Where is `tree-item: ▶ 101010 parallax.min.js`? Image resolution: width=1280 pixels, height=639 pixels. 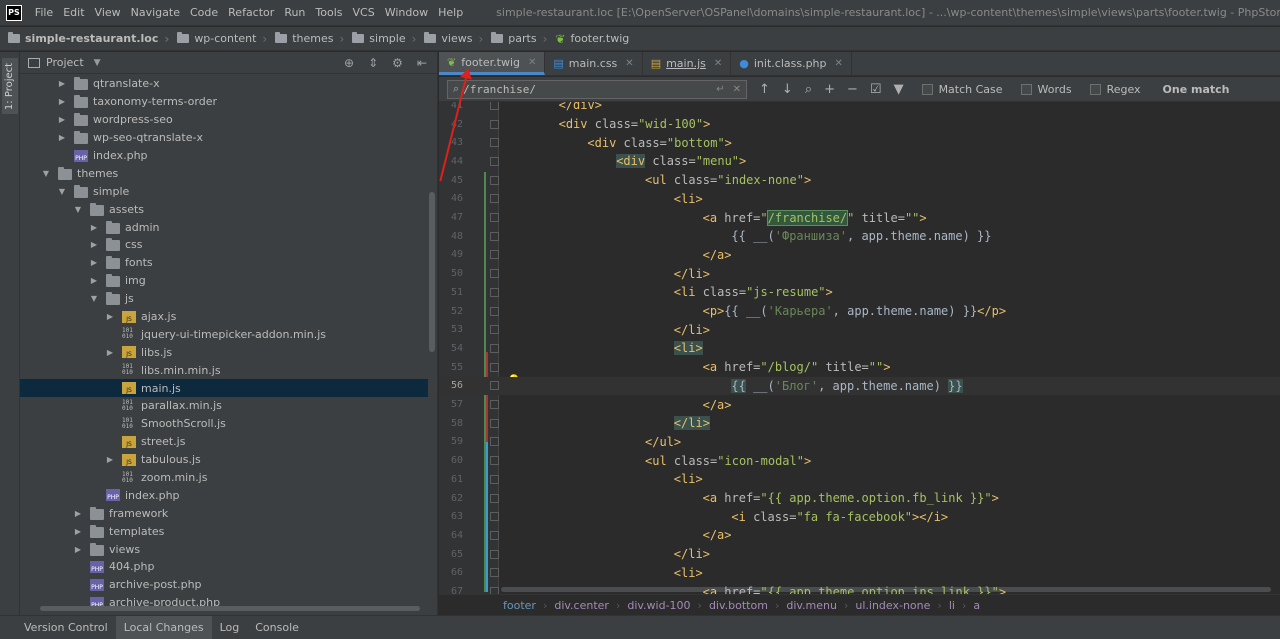 tree-item: ▶ 101010 parallax.min.js is located at coordinates (224, 406).